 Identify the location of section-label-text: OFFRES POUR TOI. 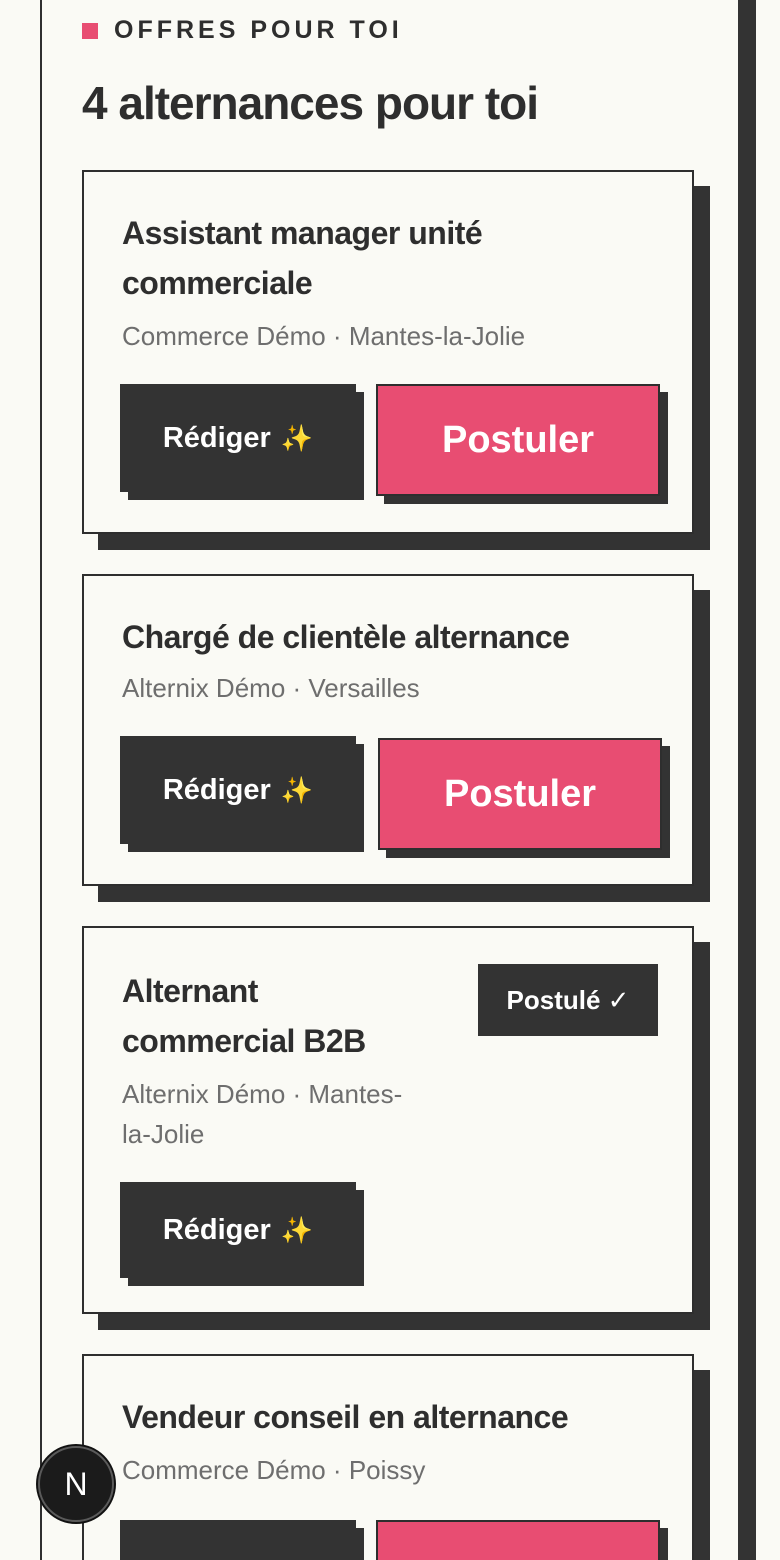
(258, 30).